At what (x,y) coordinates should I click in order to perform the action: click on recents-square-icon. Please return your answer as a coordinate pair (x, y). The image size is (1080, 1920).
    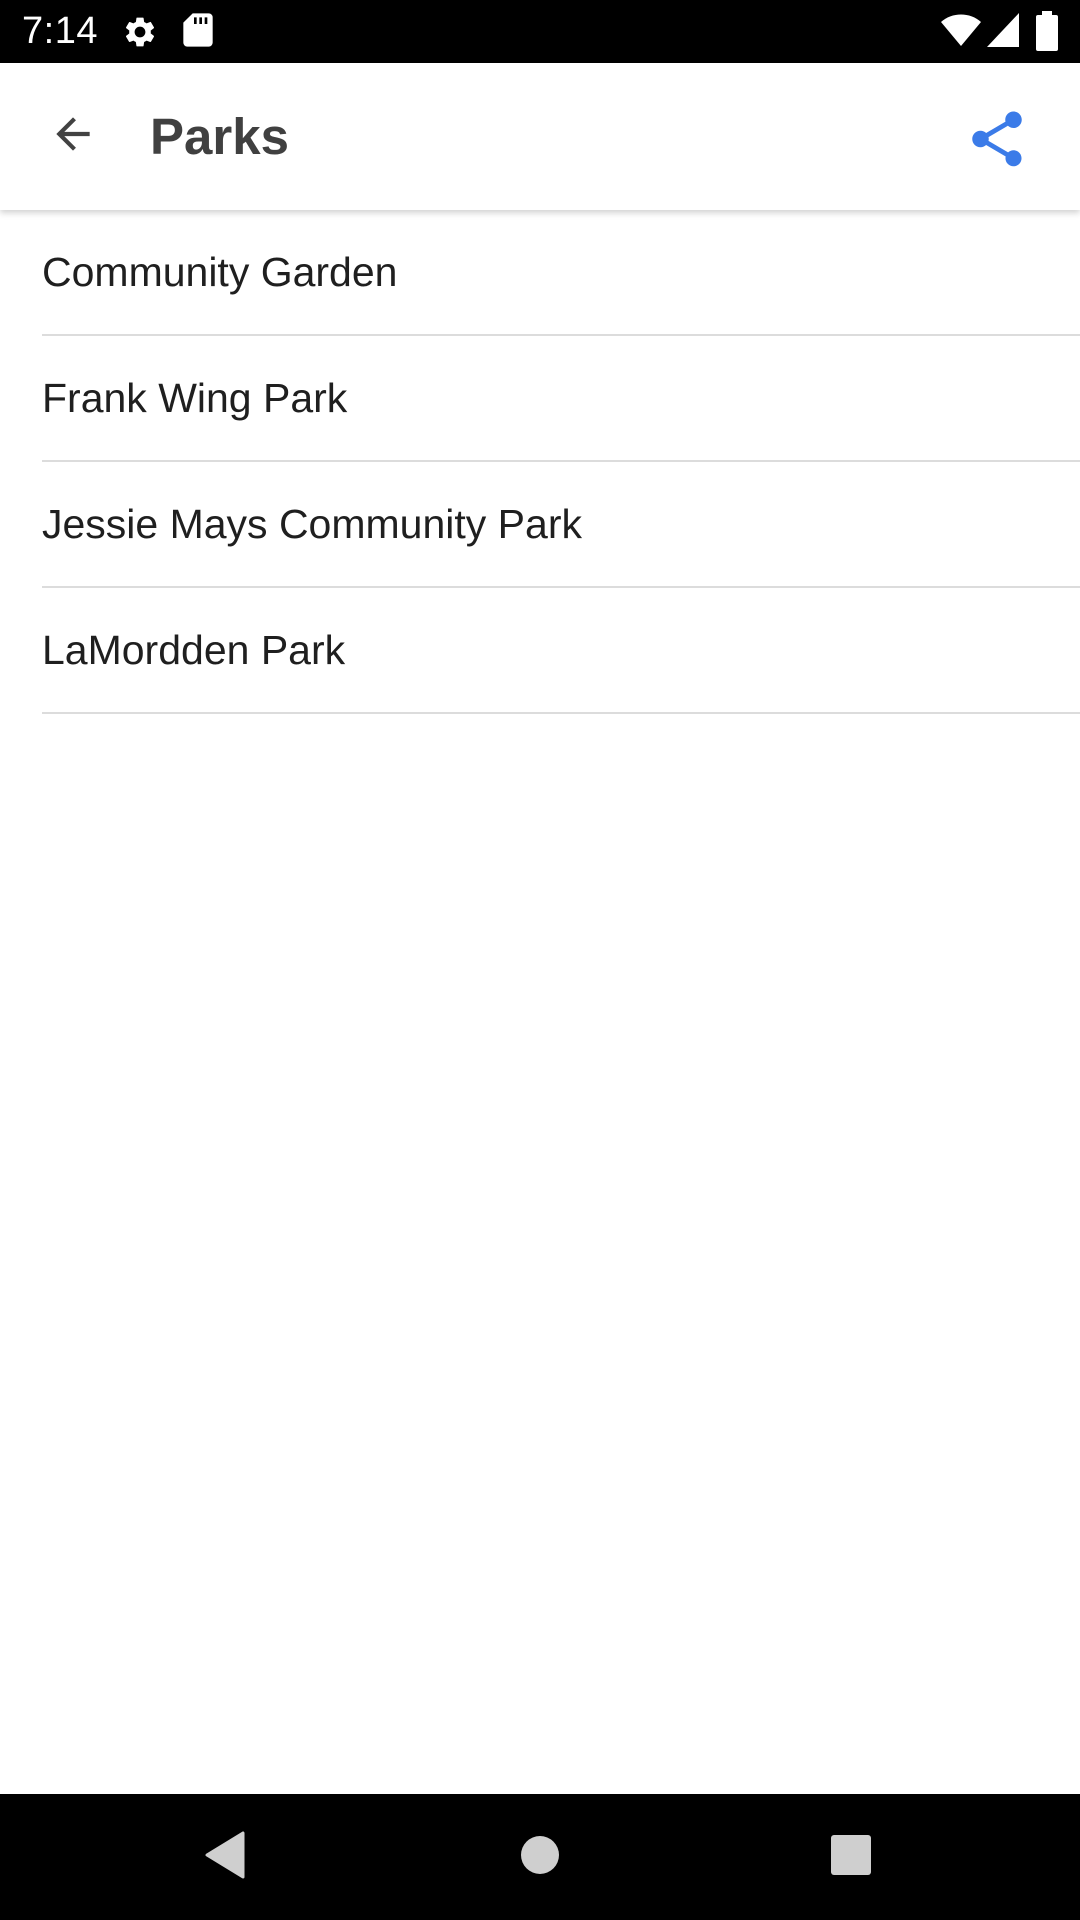
    Looking at the image, I should click on (851, 1857).